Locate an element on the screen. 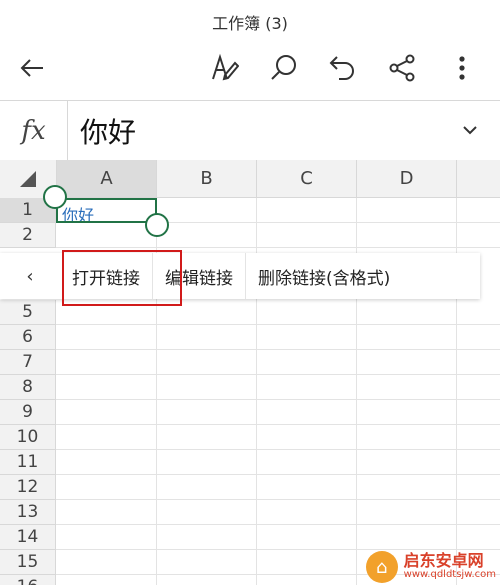 This screenshot has width=500, height=585. pen-edit-button is located at coordinates (224, 68).